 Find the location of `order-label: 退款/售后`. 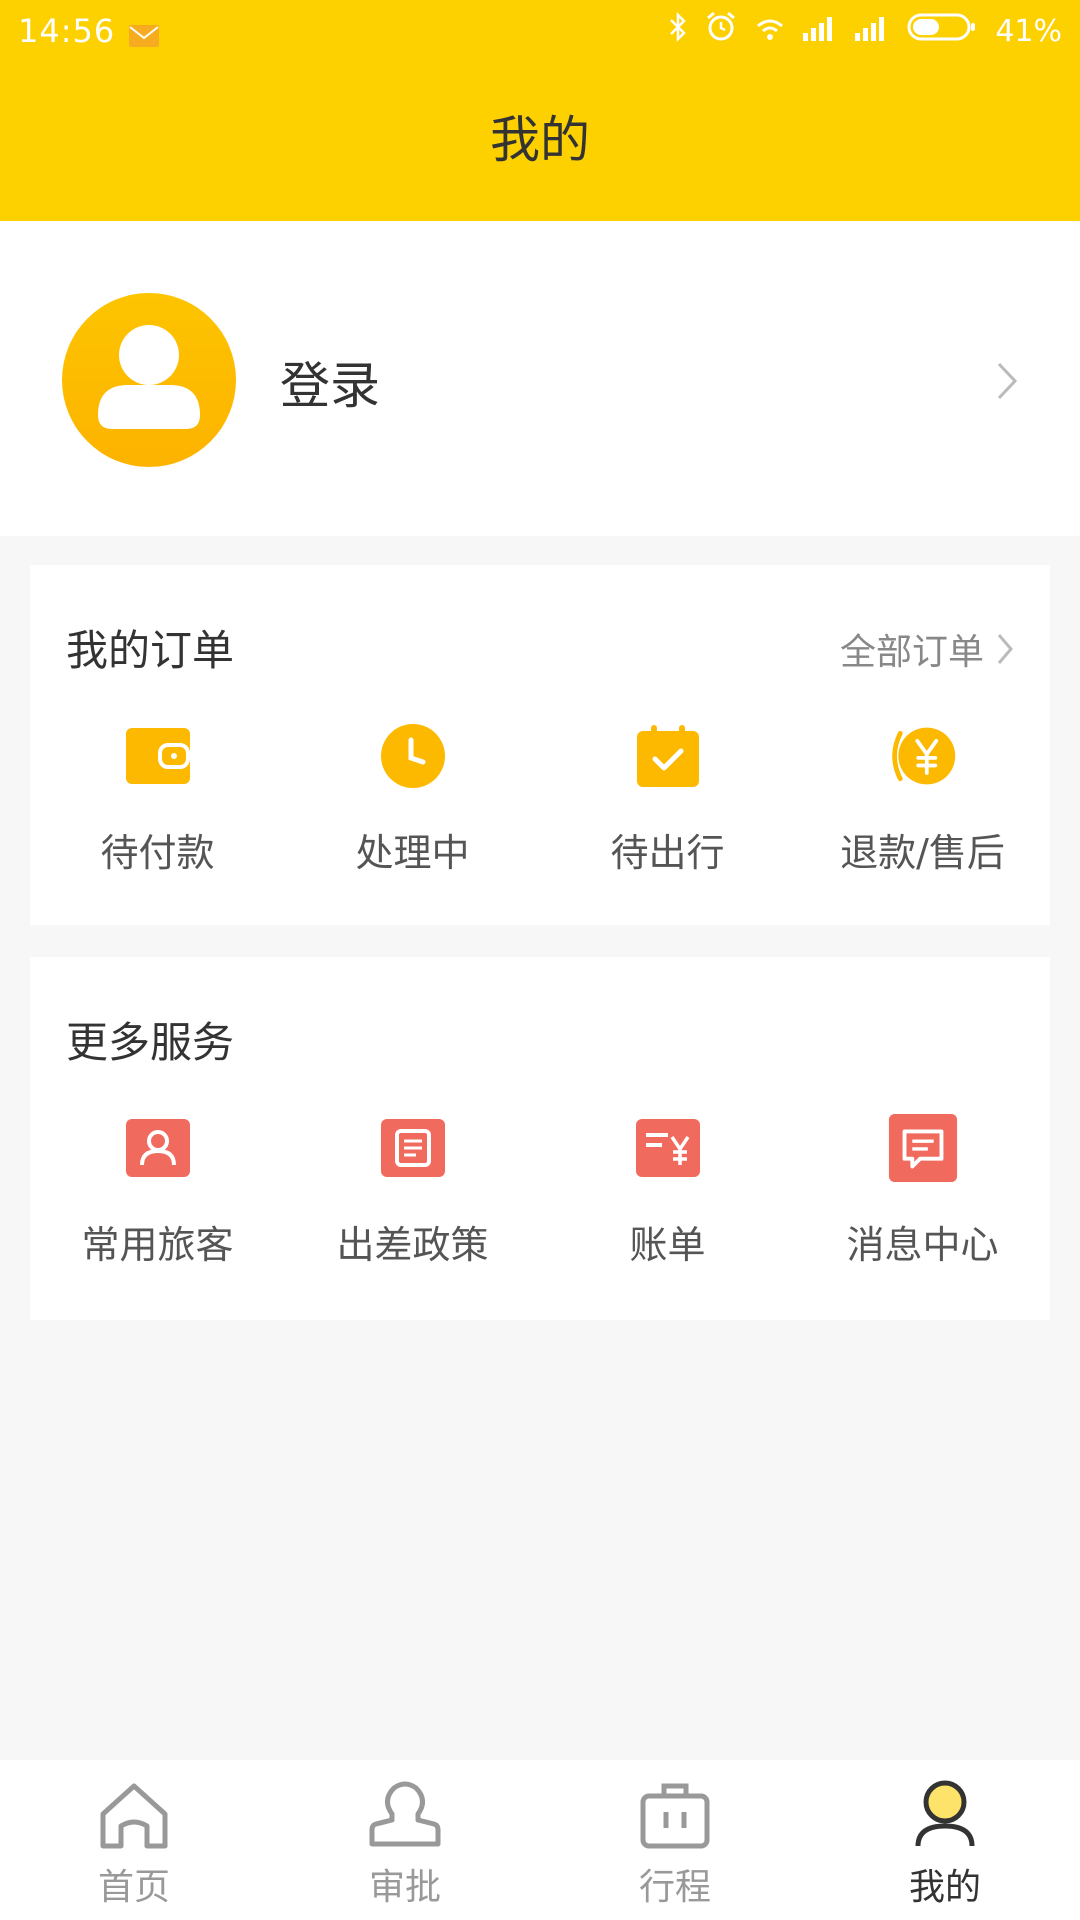

order-label: 退款/售后 is located at coordinates (922, 853).